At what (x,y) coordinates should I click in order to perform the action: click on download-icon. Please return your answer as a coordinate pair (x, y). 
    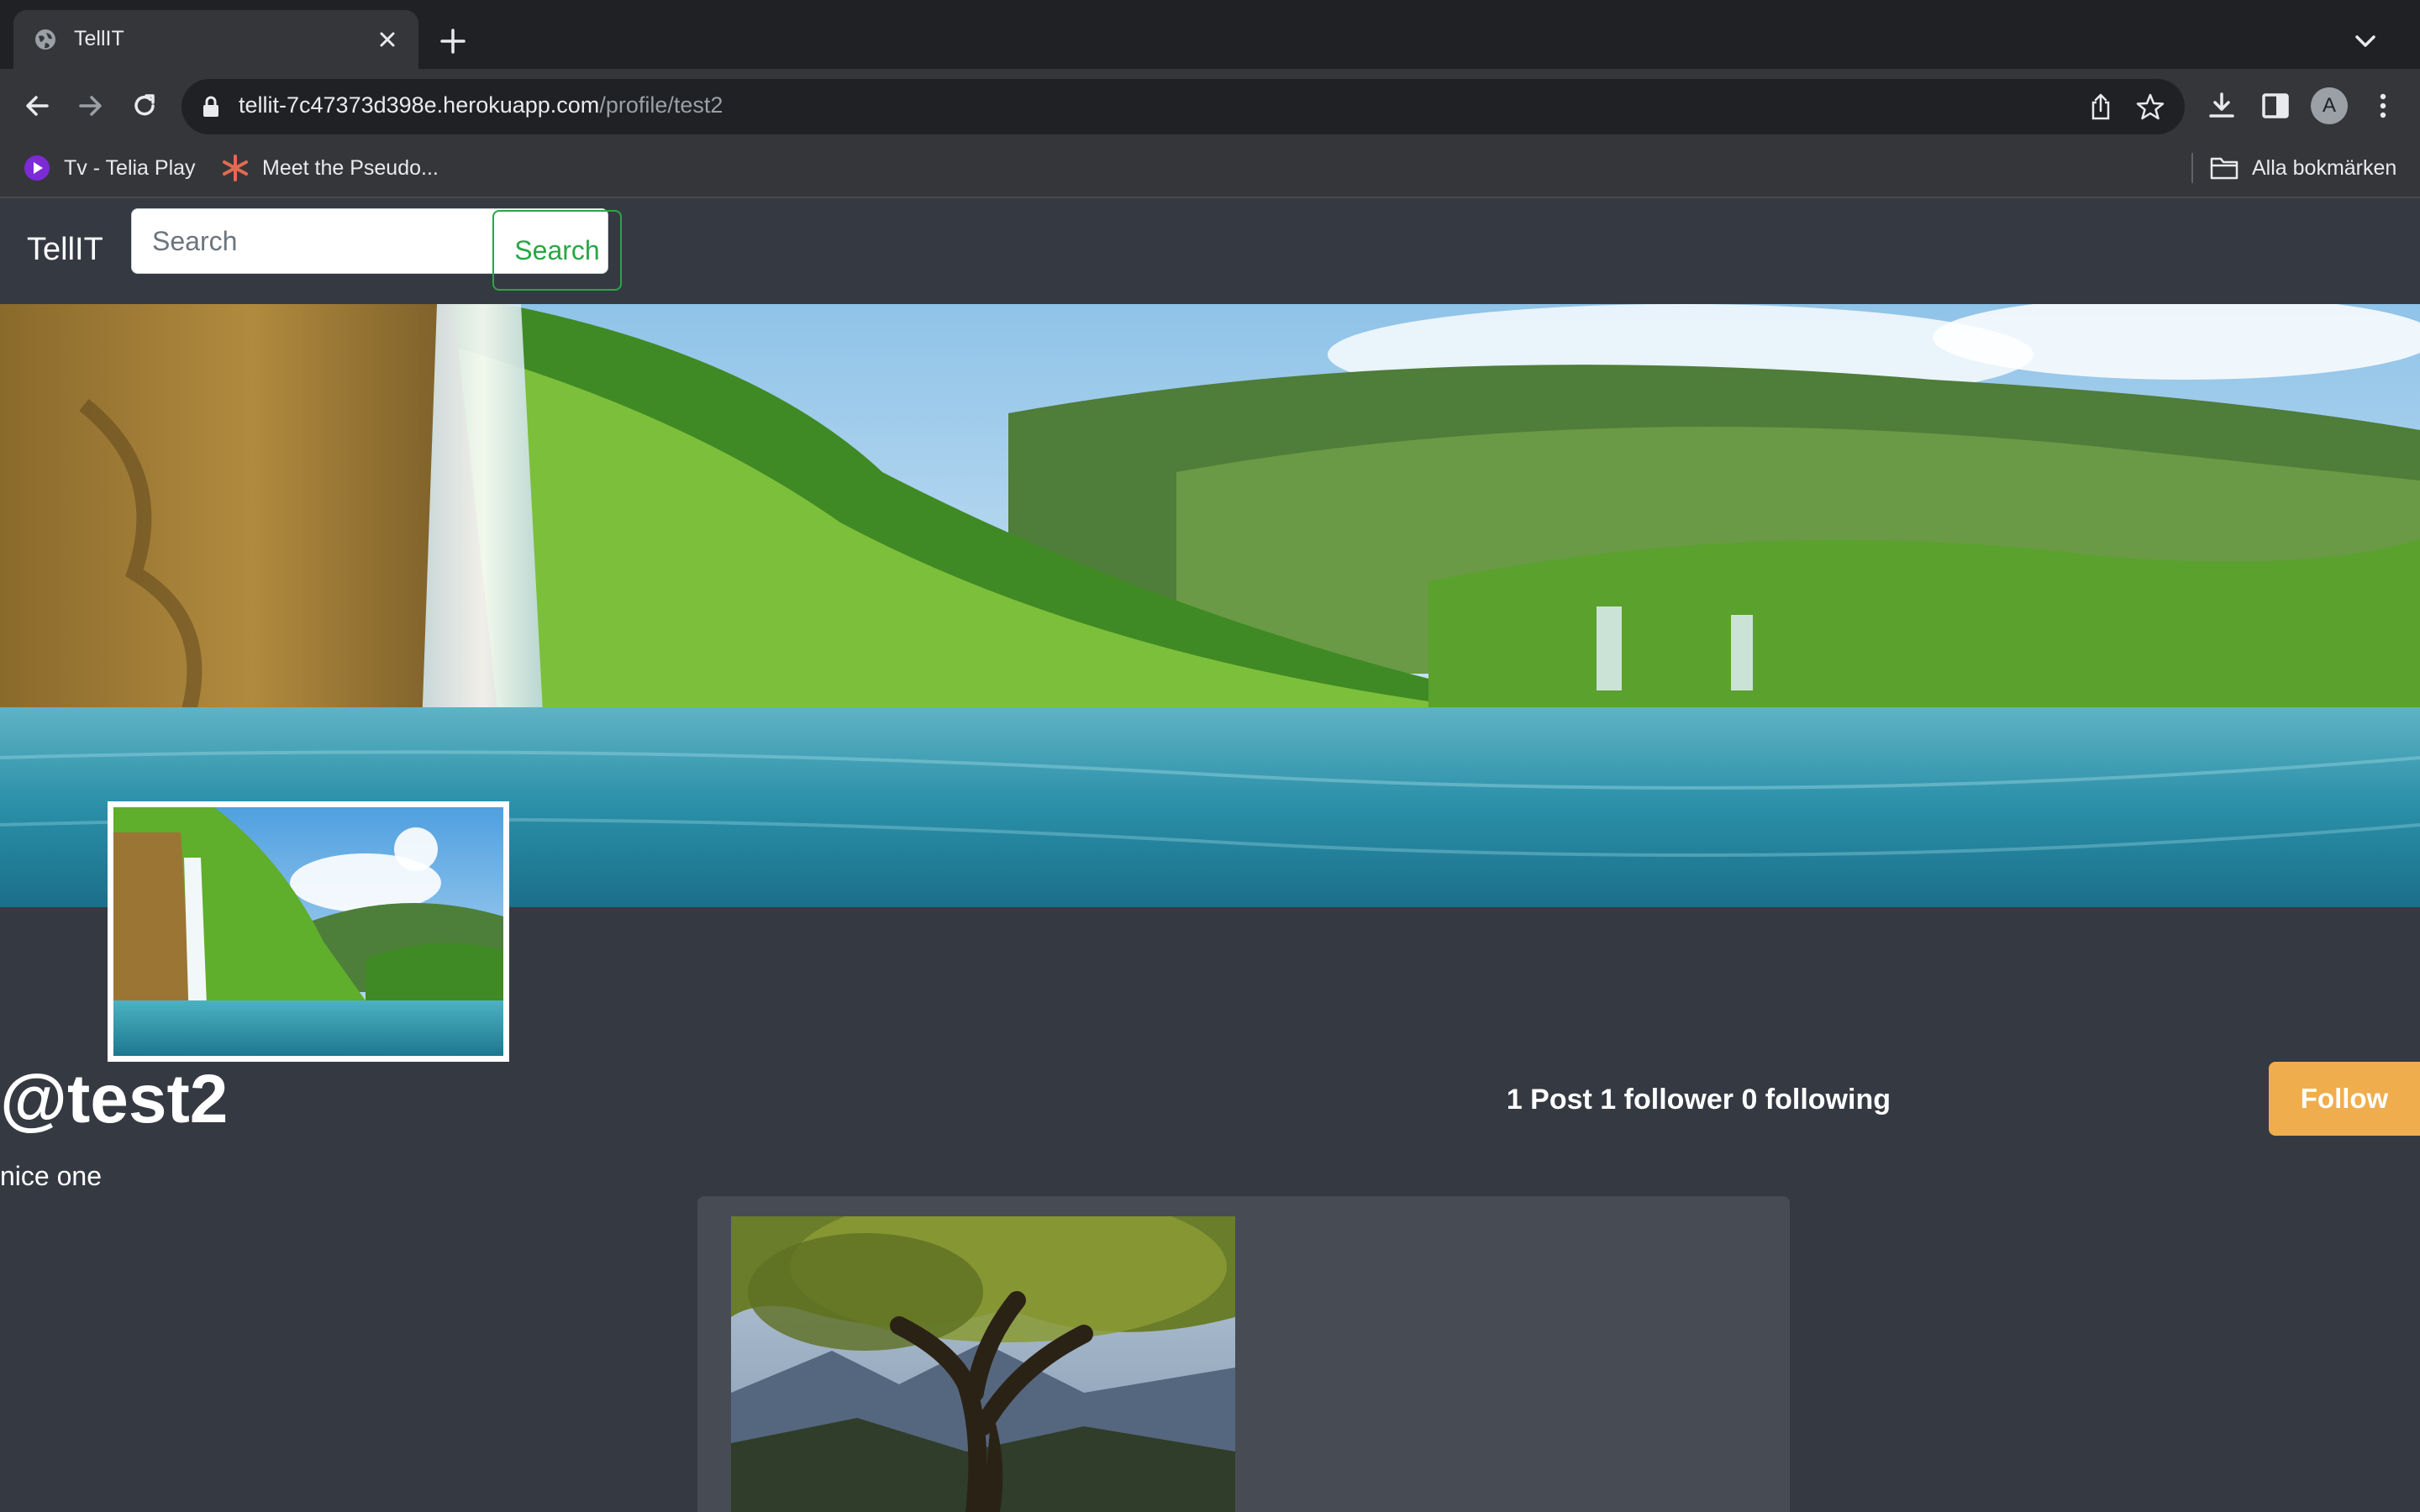
    Looking at the image, I should click on (2222, 106).